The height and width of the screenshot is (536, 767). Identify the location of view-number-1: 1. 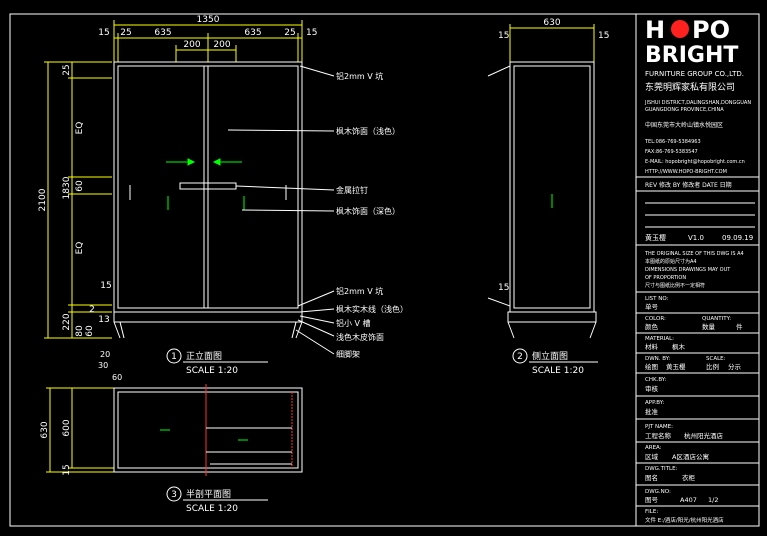
(174, 357).